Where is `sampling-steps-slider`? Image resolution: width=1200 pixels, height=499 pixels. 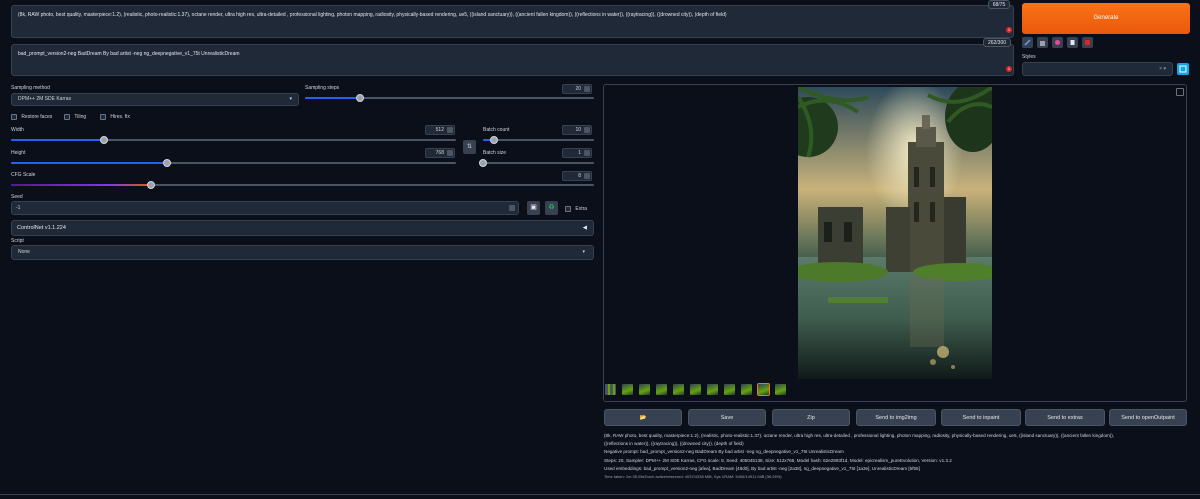
sampling-steps-slider is located at coordinates (449, 98).